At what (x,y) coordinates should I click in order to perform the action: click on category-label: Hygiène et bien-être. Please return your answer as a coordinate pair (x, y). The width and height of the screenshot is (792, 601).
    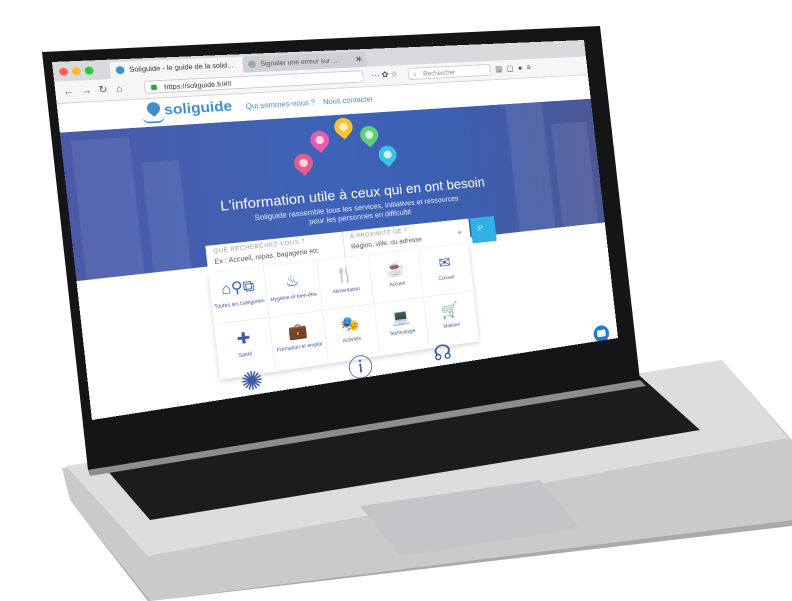
    Looking at the image, I should click on (294, 297).